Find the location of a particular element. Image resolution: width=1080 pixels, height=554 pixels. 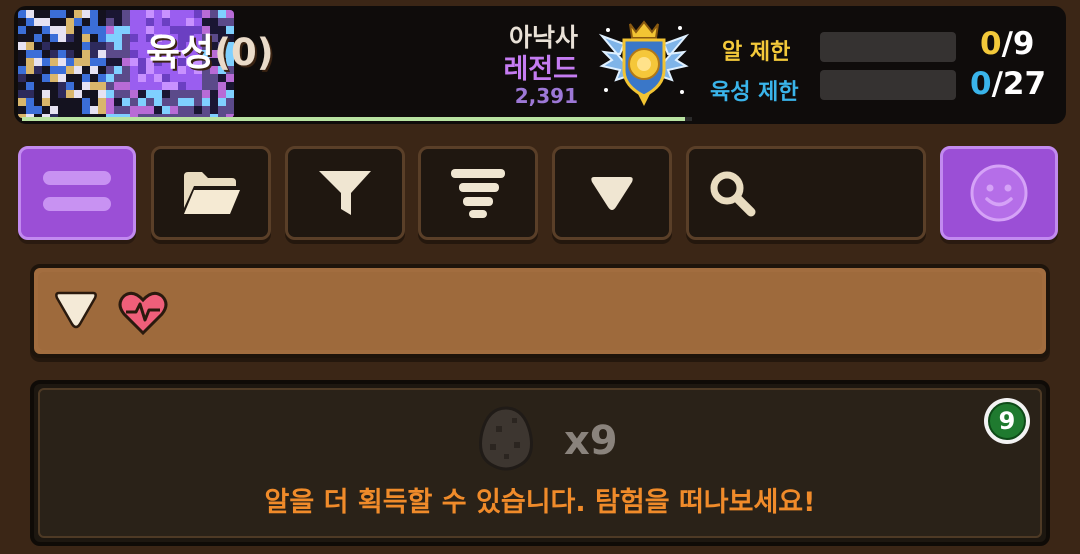

sort-button is located at coordinates (478, 193).